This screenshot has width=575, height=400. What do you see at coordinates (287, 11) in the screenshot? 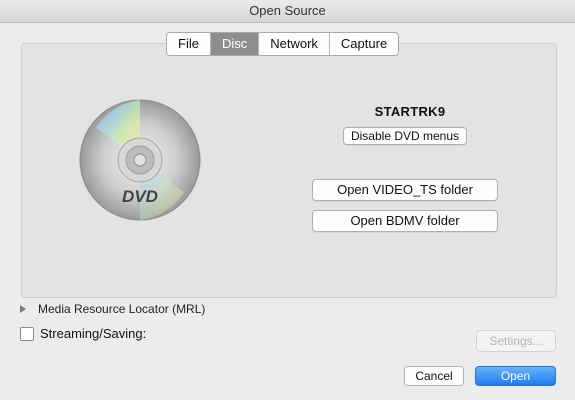
I see `window-title: Open Source` at bounding box center [287, 11].